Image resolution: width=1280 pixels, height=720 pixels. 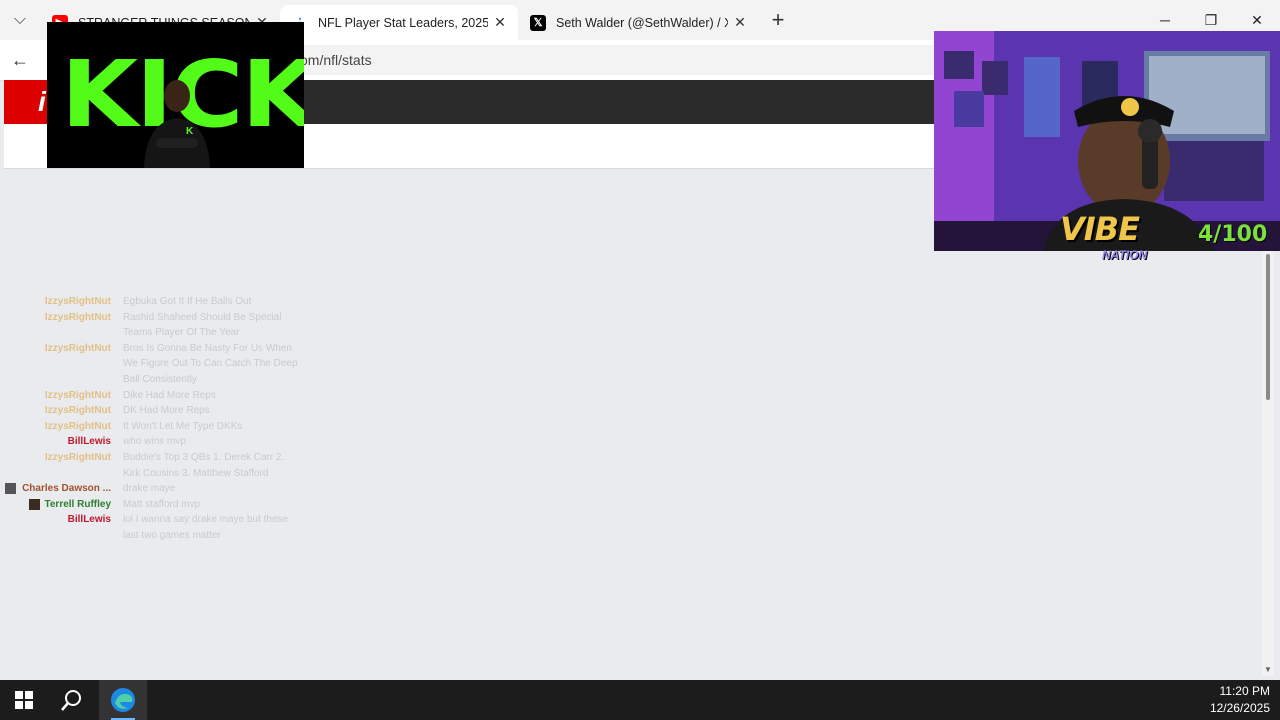 What do you see at coordinates (640, 700) in the screenshot?
I see `taskbar: 11:20 PM 12/26/2025` at bounding box center [640, 700].